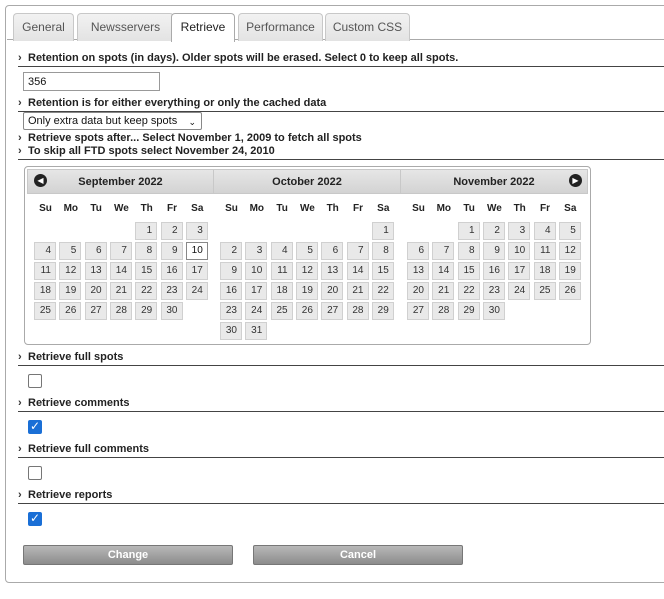 The height and width of the screenshot is (599, 664). I want to click on retention-scope-select: Only extra data but keep spots ⌄, so click(112, 121).